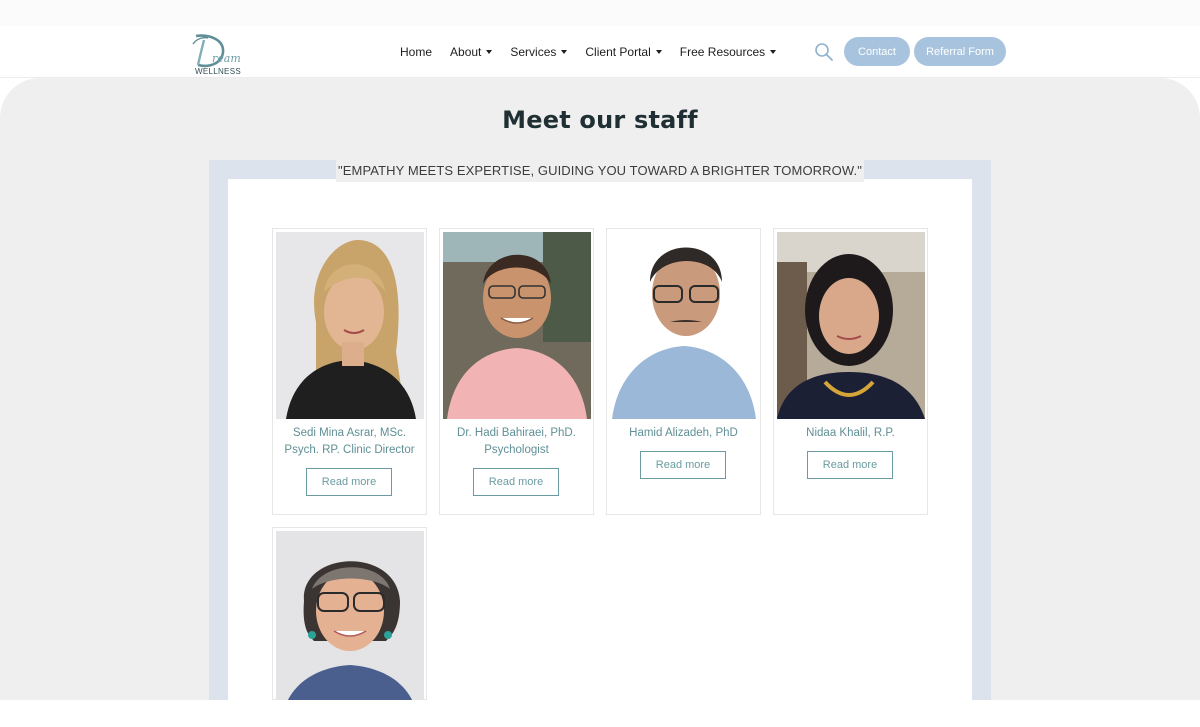  I want to click on nav-free-resources-label: Free Resources, so click(722, 52).